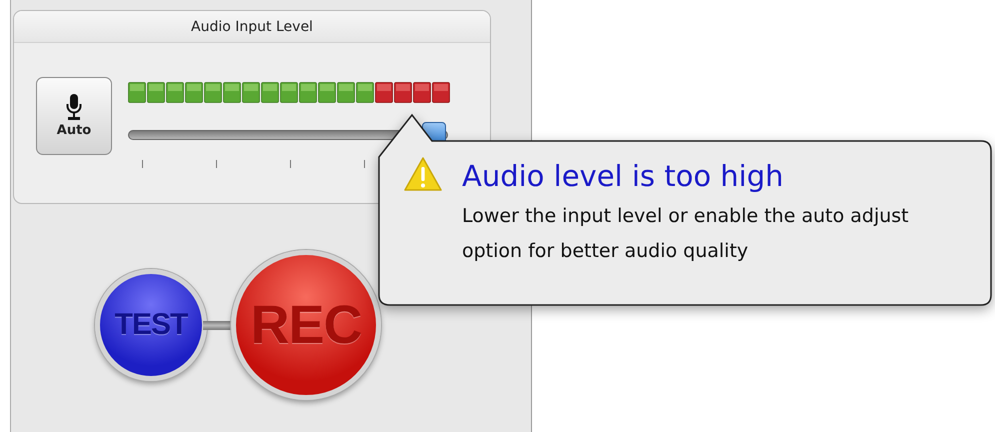 This screenshot has width=995, height=432. Describe the element at coordinates (686, 234) in the screenshot. I see `tooltip-message: Lower the input level or enable the auto adjust option for better audio quality` at that location.